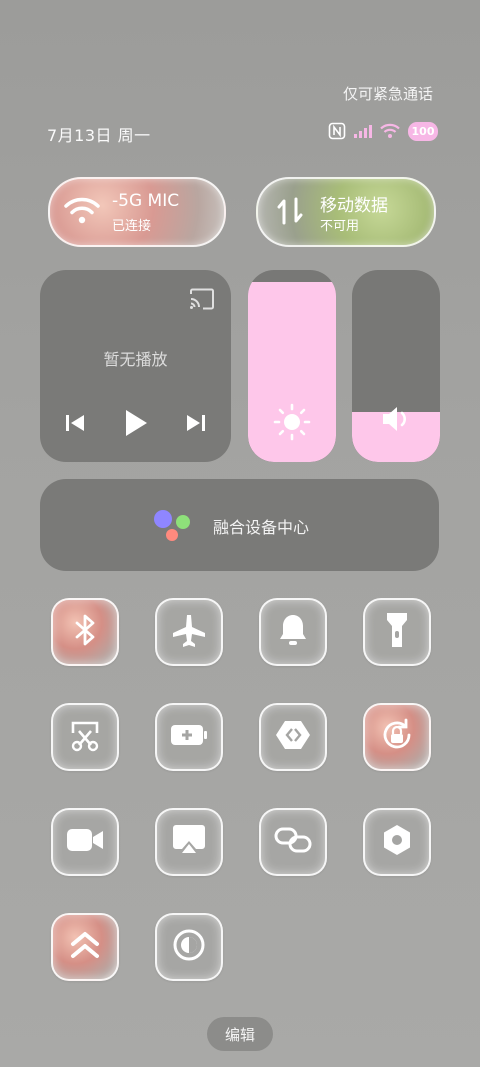 The width and height of the screenshot is (480, 1067). I want to click on flashlight-icon, so click(397, 632).